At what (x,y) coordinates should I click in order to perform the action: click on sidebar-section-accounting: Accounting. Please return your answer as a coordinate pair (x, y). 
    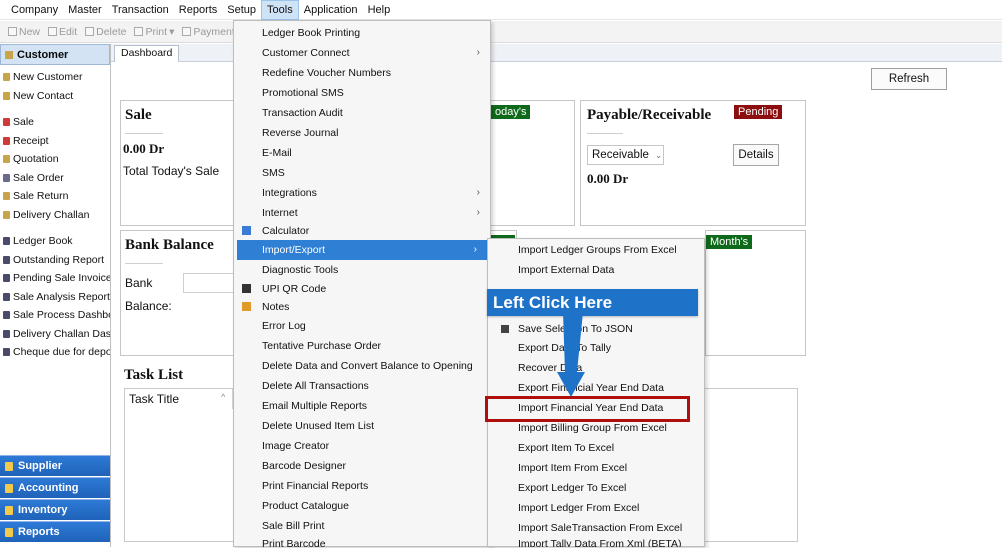
    Looking at the image, I should click on (55, 487).